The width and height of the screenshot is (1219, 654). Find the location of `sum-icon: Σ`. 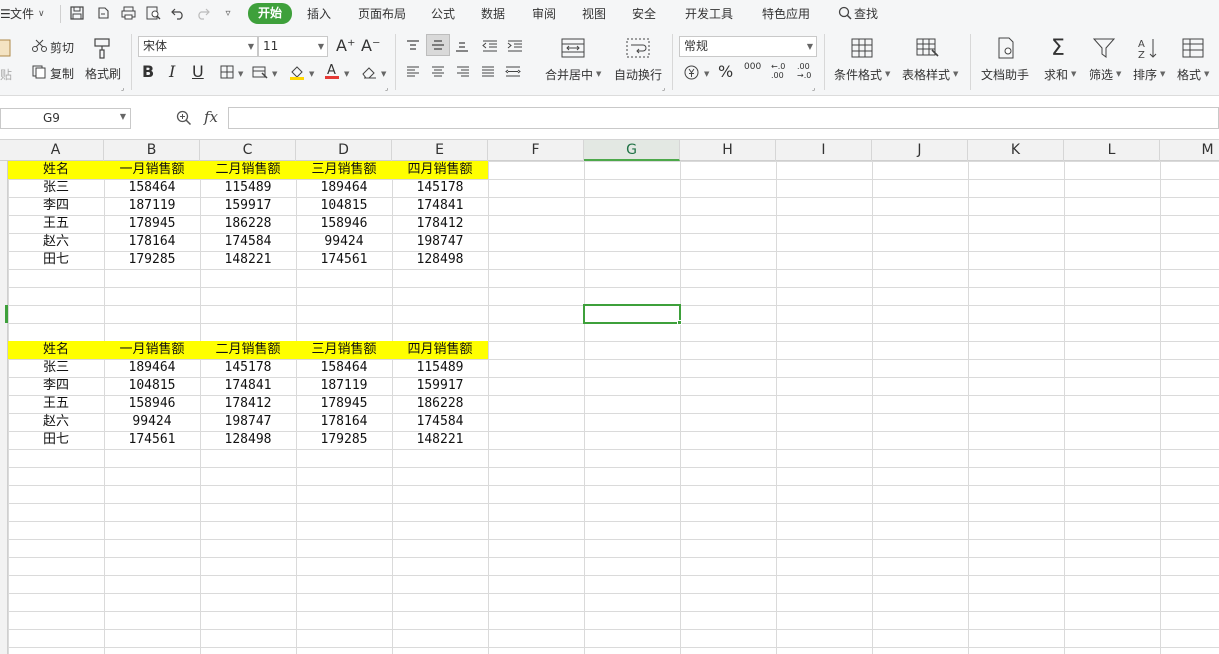

sum-icon: Σ is located at coordinates (1058, 48).